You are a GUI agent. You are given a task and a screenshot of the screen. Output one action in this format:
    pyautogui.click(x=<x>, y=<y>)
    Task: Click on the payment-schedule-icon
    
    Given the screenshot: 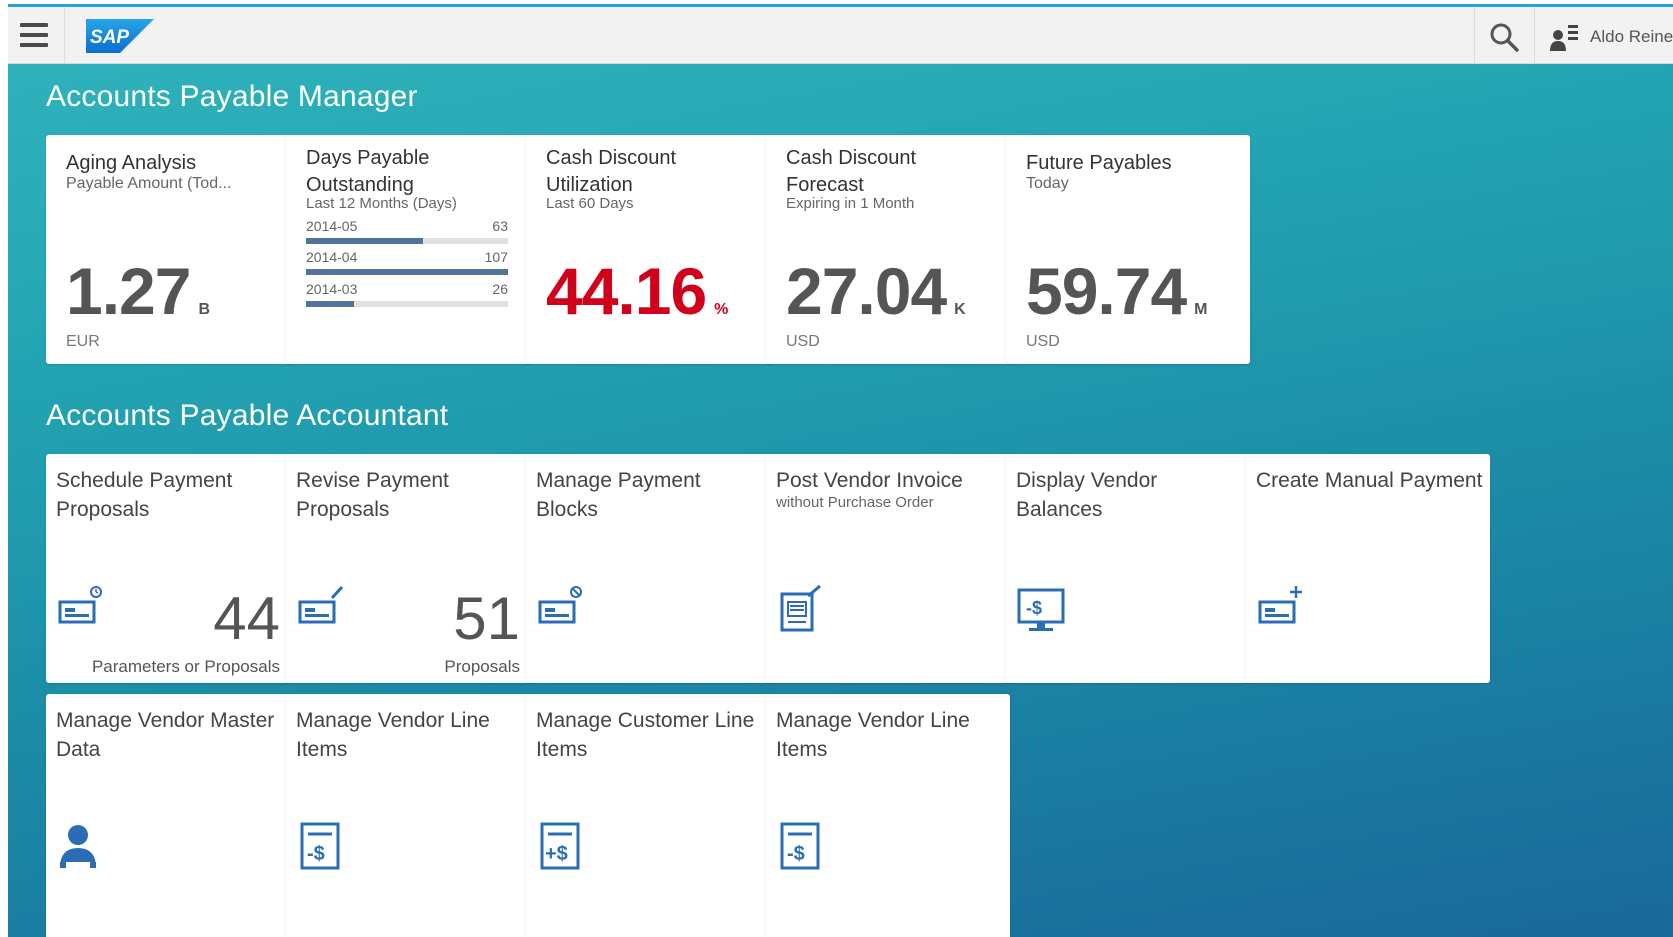 What is the action you would take?
    pyautogui.click(x=80, y=605)
    